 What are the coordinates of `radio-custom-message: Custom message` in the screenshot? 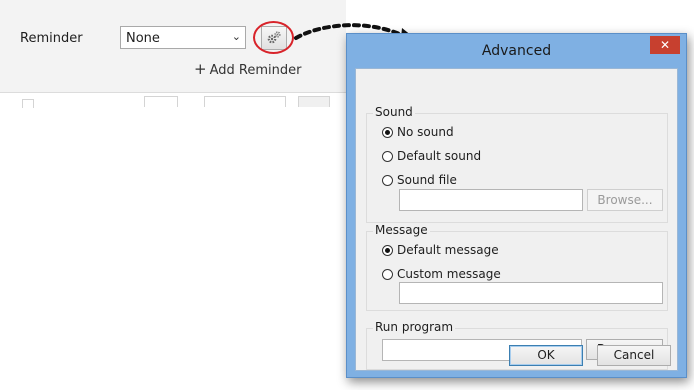 It's located at (441, 274).